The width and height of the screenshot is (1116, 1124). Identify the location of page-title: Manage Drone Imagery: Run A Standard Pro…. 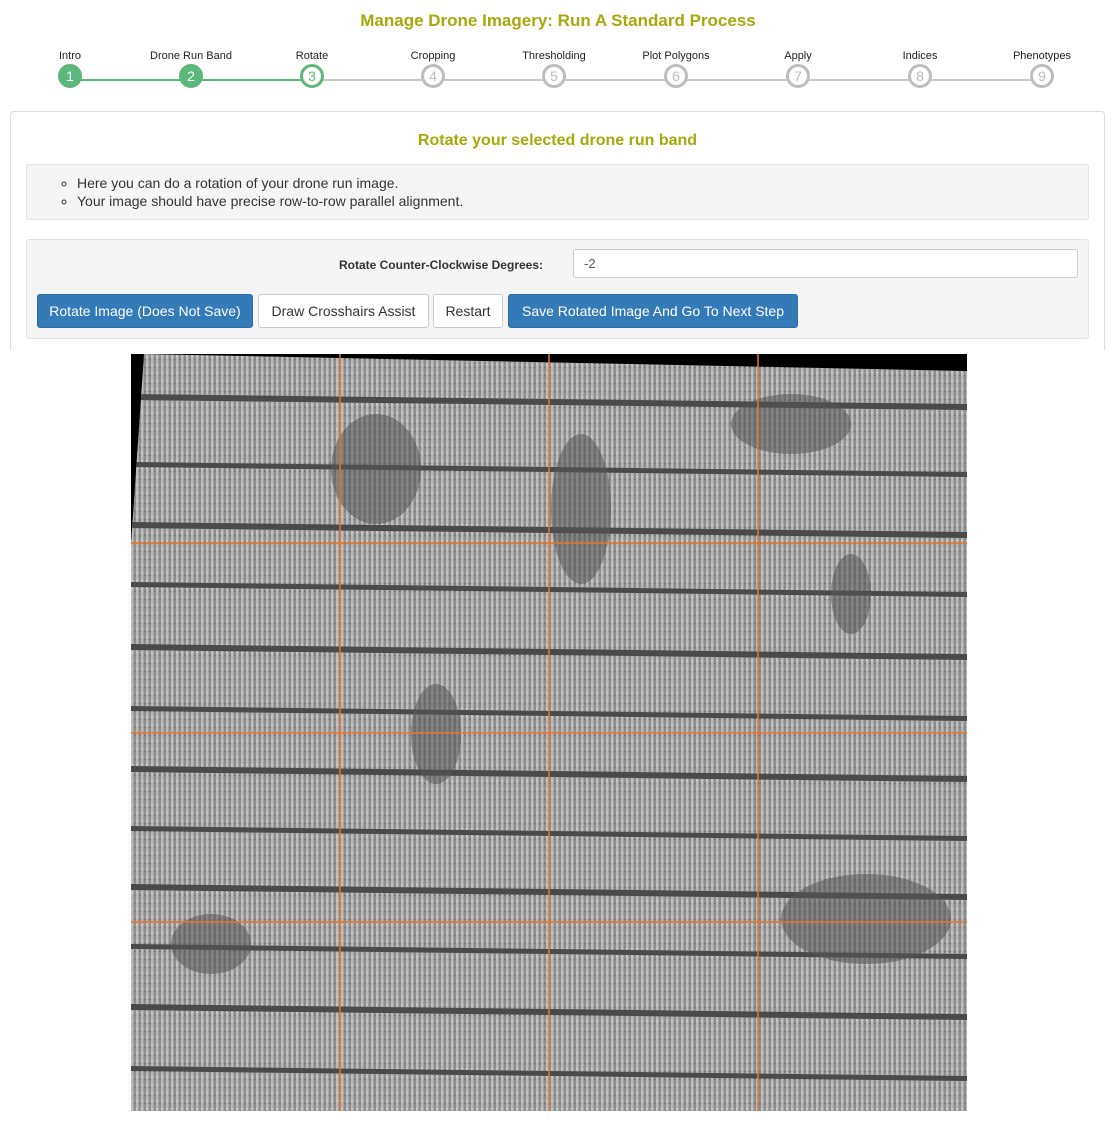
(558, 20).